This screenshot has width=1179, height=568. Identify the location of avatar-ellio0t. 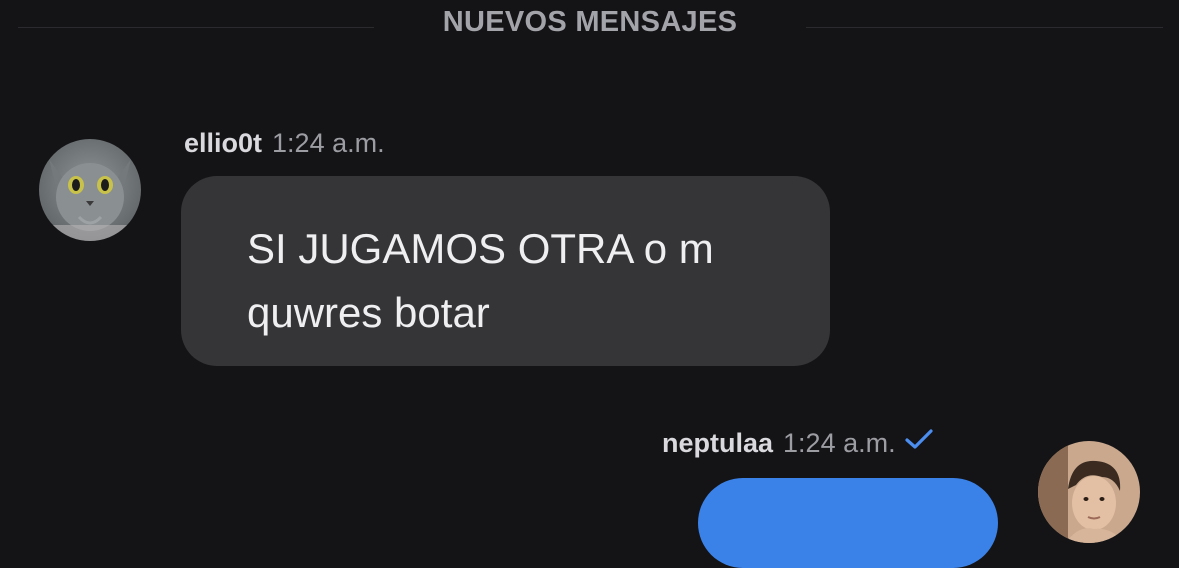
(90, 190).